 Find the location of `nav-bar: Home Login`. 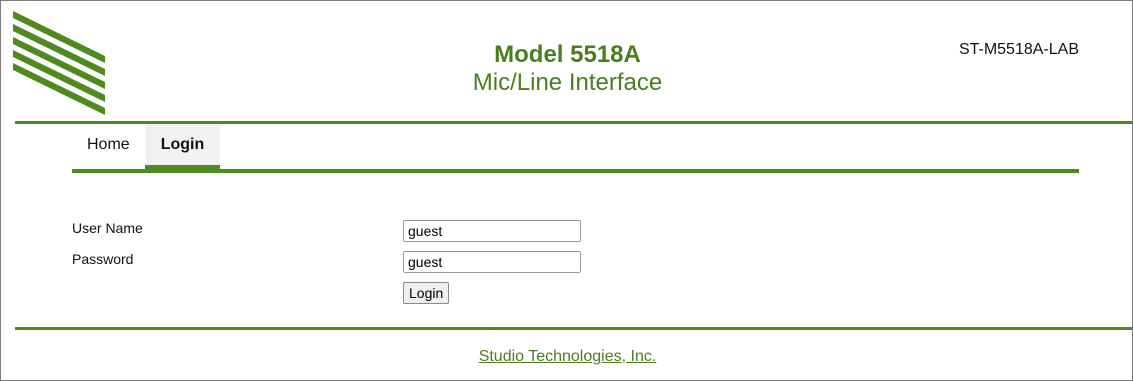

nav-bar: Home Login is located at coordinates (146, 147).